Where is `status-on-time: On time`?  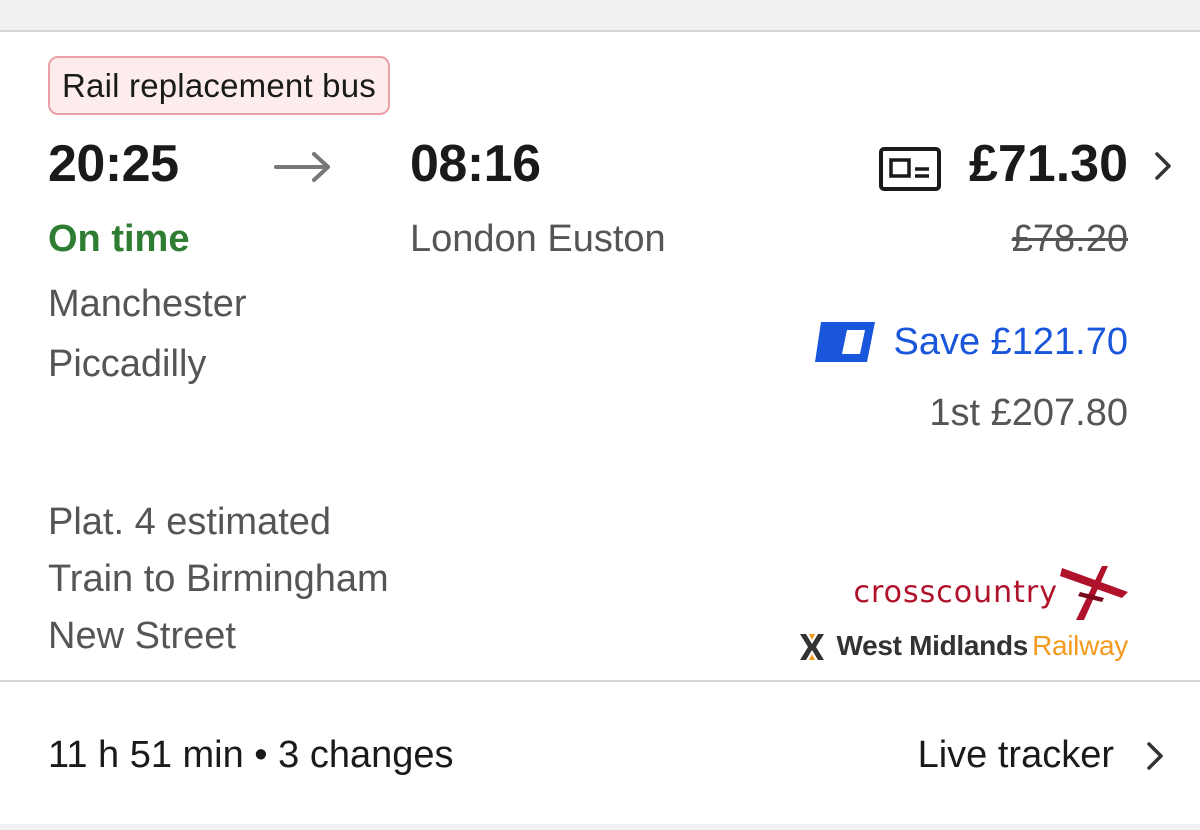 status-on-time: On time is located at coordinates (119, 239).